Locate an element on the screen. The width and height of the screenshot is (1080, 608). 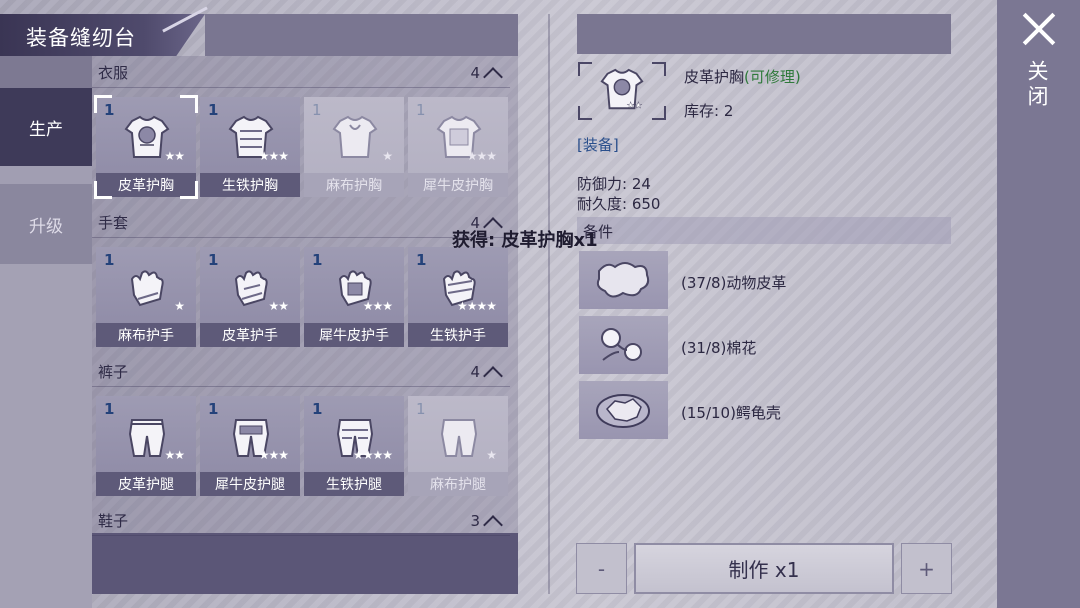
category-header-shoes: 鞋子 3 is located at coordinates (301, 521).